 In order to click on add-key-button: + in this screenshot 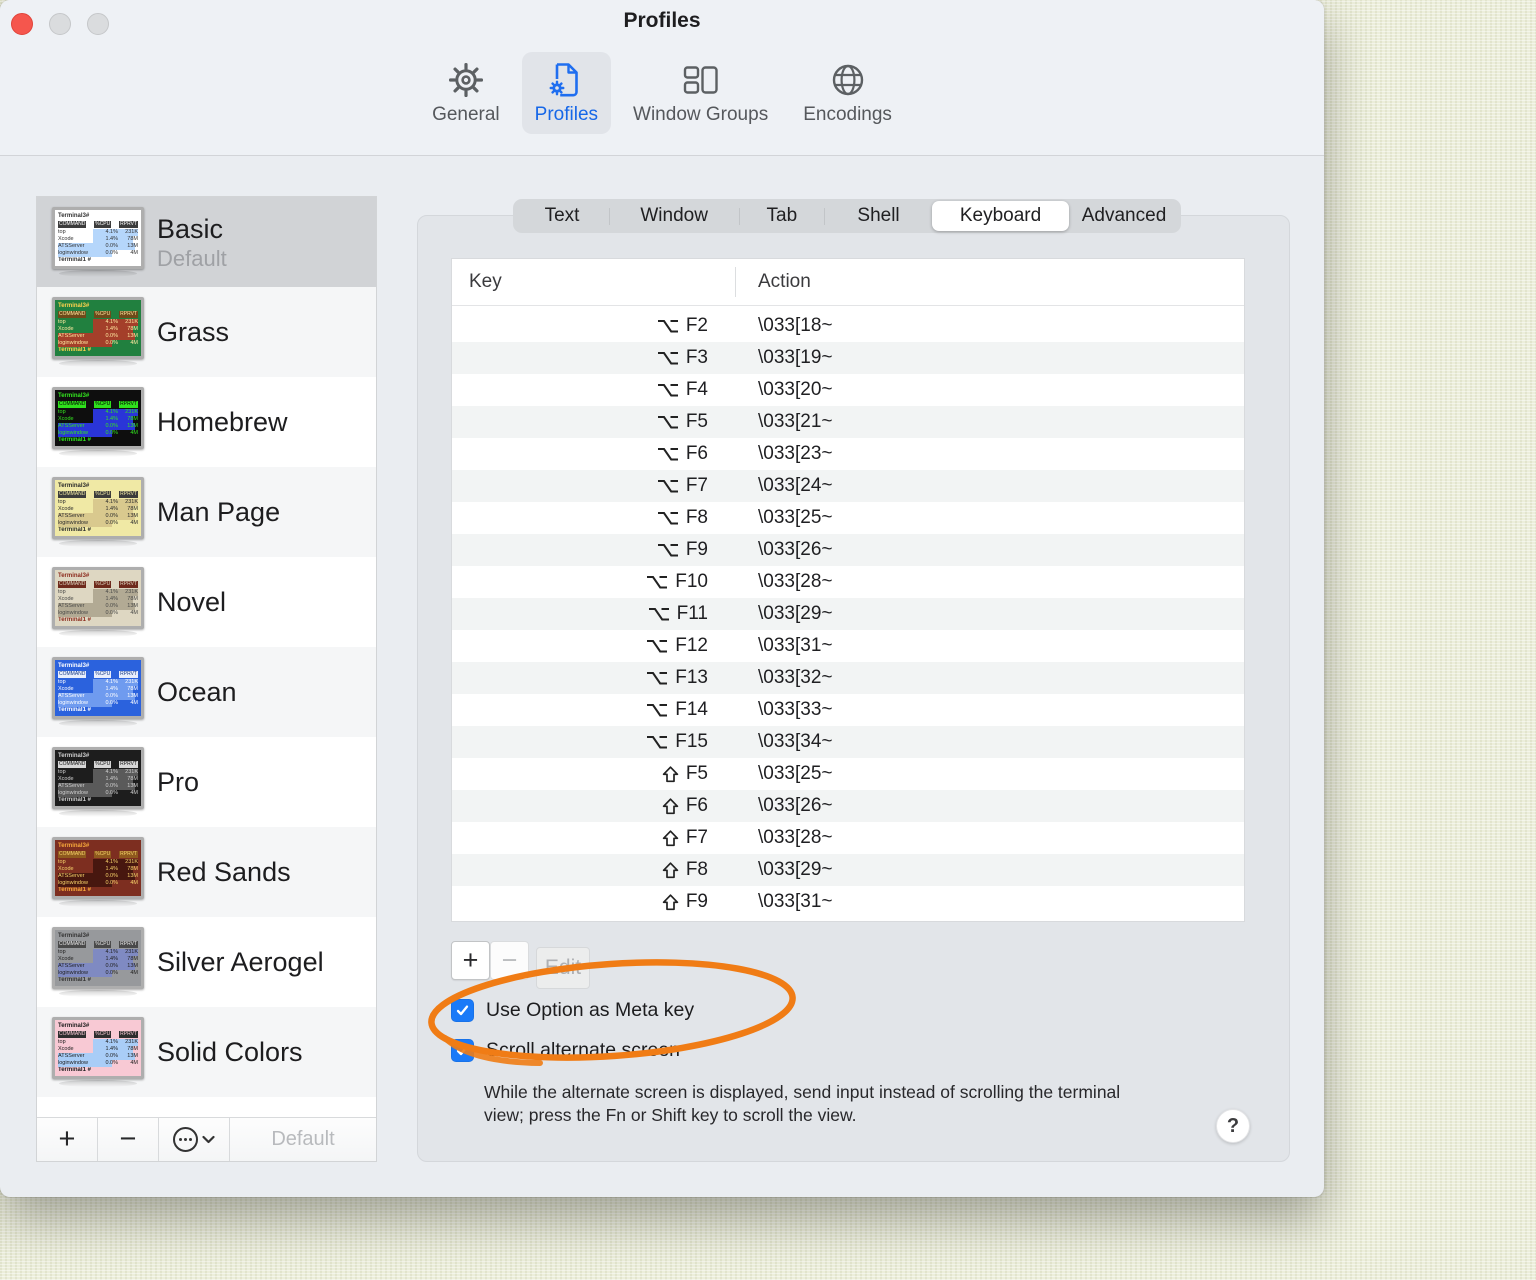, I will do `click(470, 960)`.